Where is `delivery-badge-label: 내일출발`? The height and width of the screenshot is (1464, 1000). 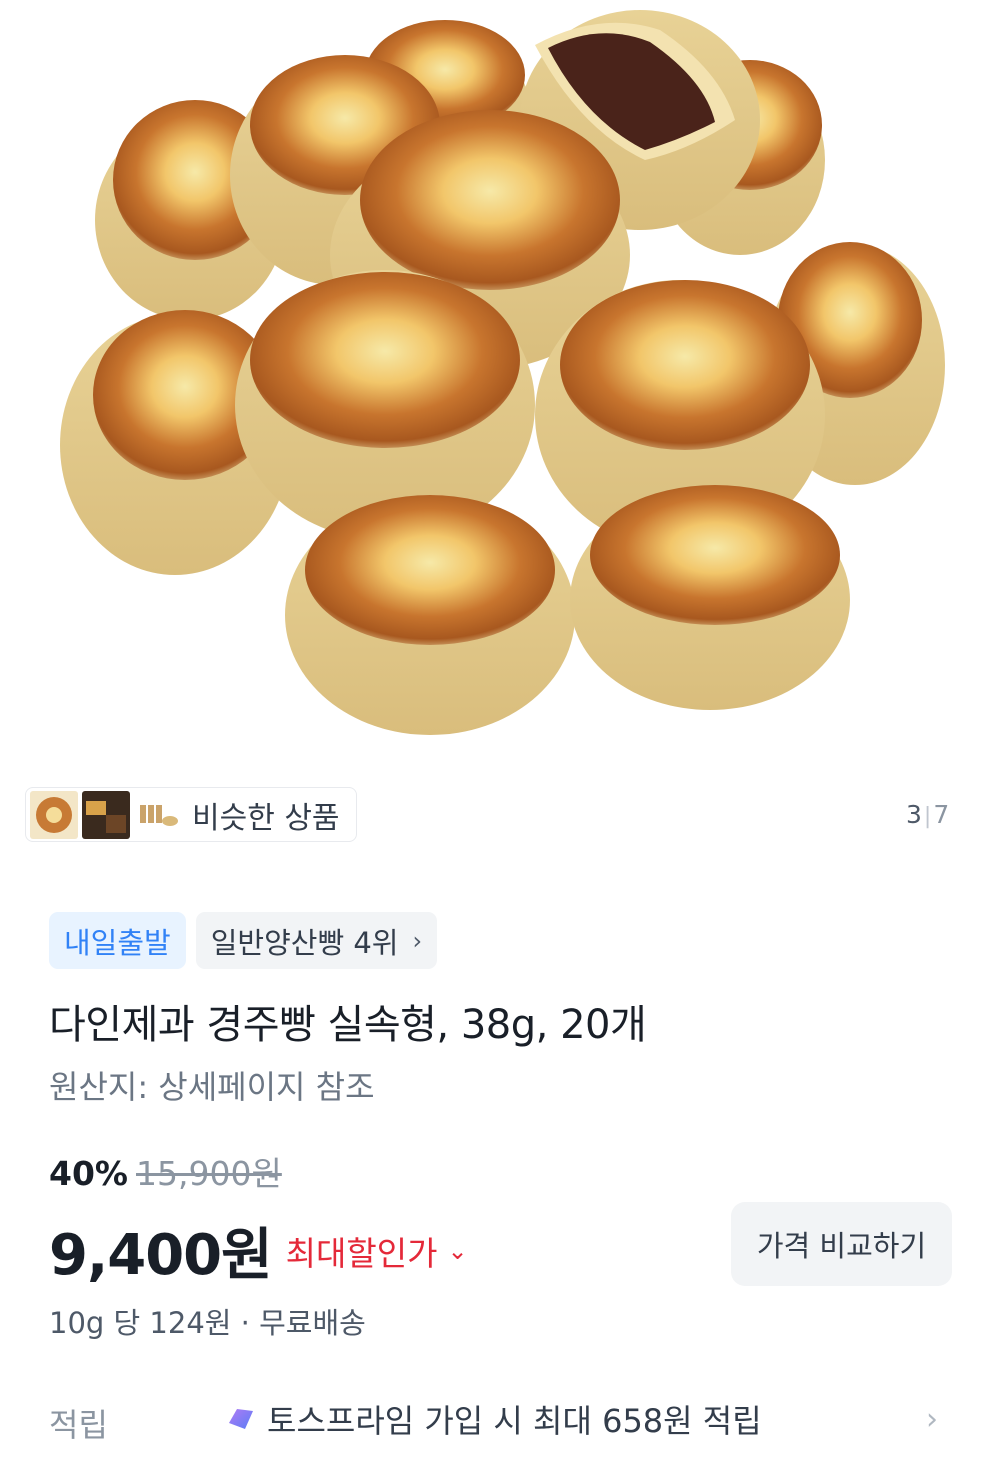 delivery-badge-label: 내일출발 is located at coordinates (117, 942).